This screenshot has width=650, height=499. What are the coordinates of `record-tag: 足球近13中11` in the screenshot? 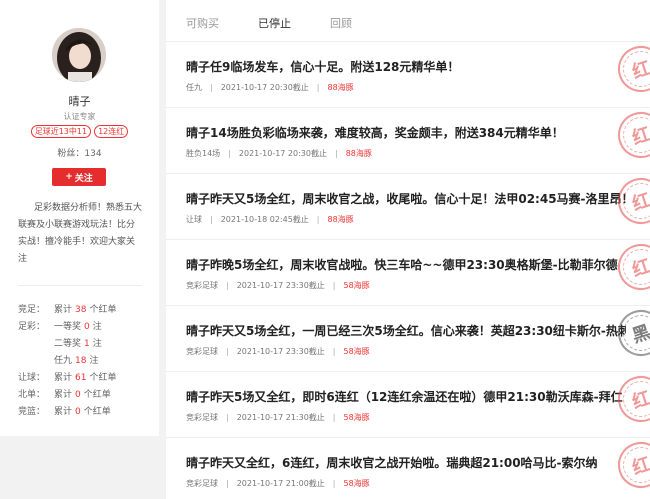 It's located at (61, 131).